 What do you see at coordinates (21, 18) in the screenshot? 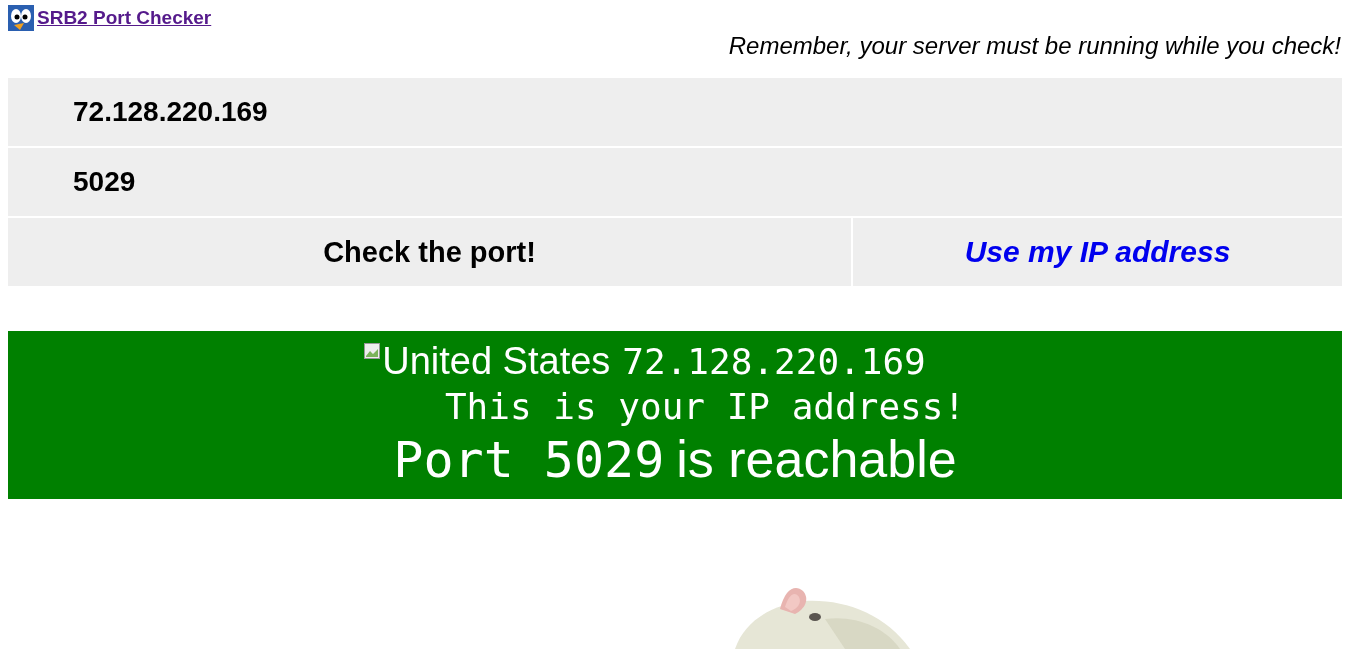
I see `cartoon-face-icon` at bounding box center [21, 18].